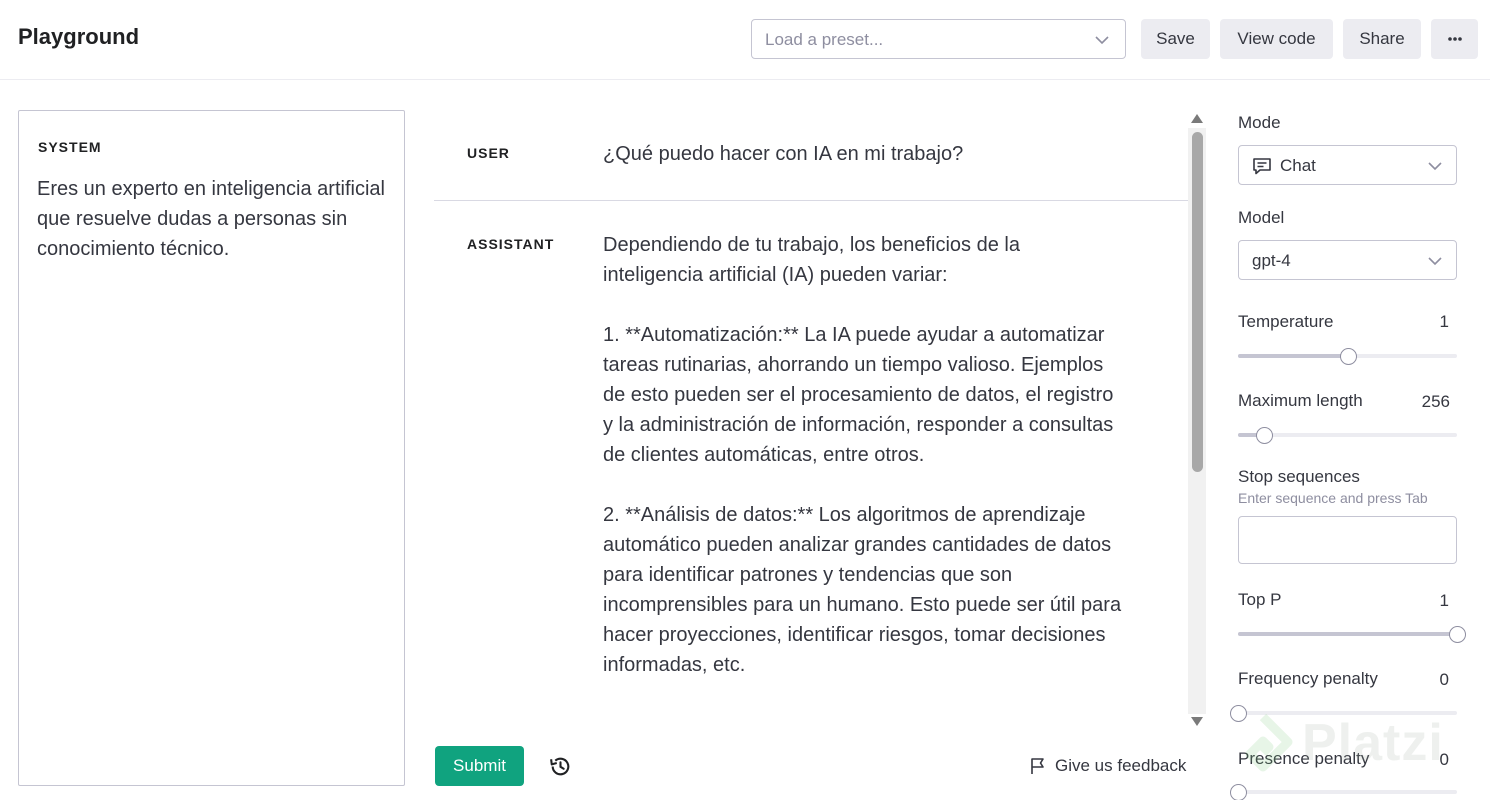  Describe the element at coordinates (1037, 766) in the screenshot. I see `flag-icon` at that location.